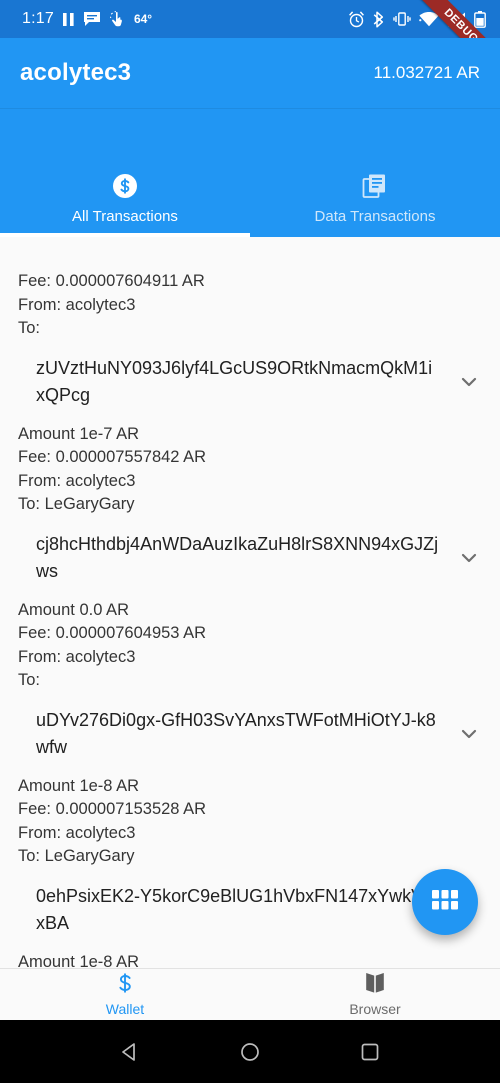 The image size is (500, 1083). What do you see at coordinates (125, 1009) in the screenshot?
I see `nav-item-wallet-label: Wallet` at bounding box center [125, 1009].